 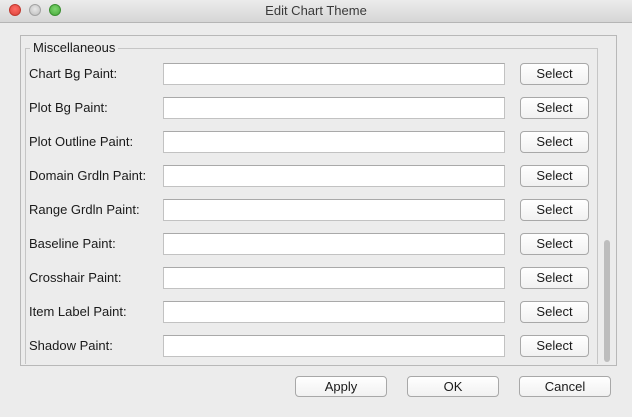 I want to click on item-label-paint-select-button: Select, so click(x=554, y=312).